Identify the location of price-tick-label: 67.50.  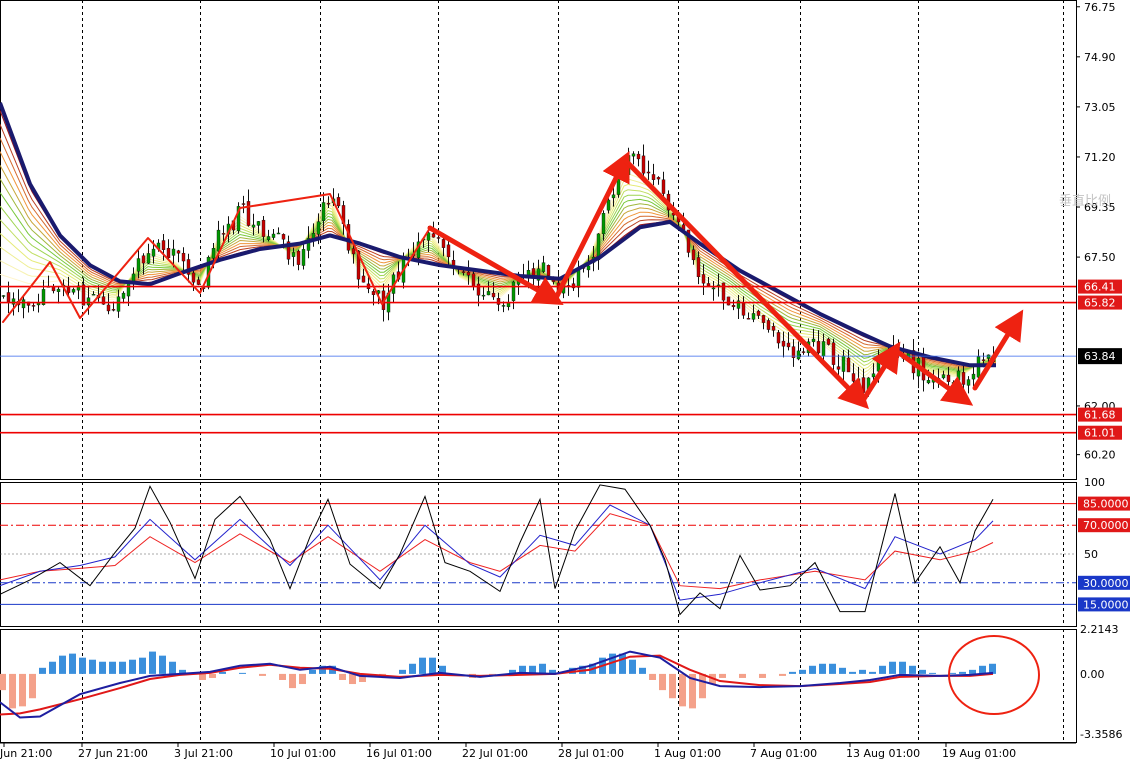
(1100, 257).